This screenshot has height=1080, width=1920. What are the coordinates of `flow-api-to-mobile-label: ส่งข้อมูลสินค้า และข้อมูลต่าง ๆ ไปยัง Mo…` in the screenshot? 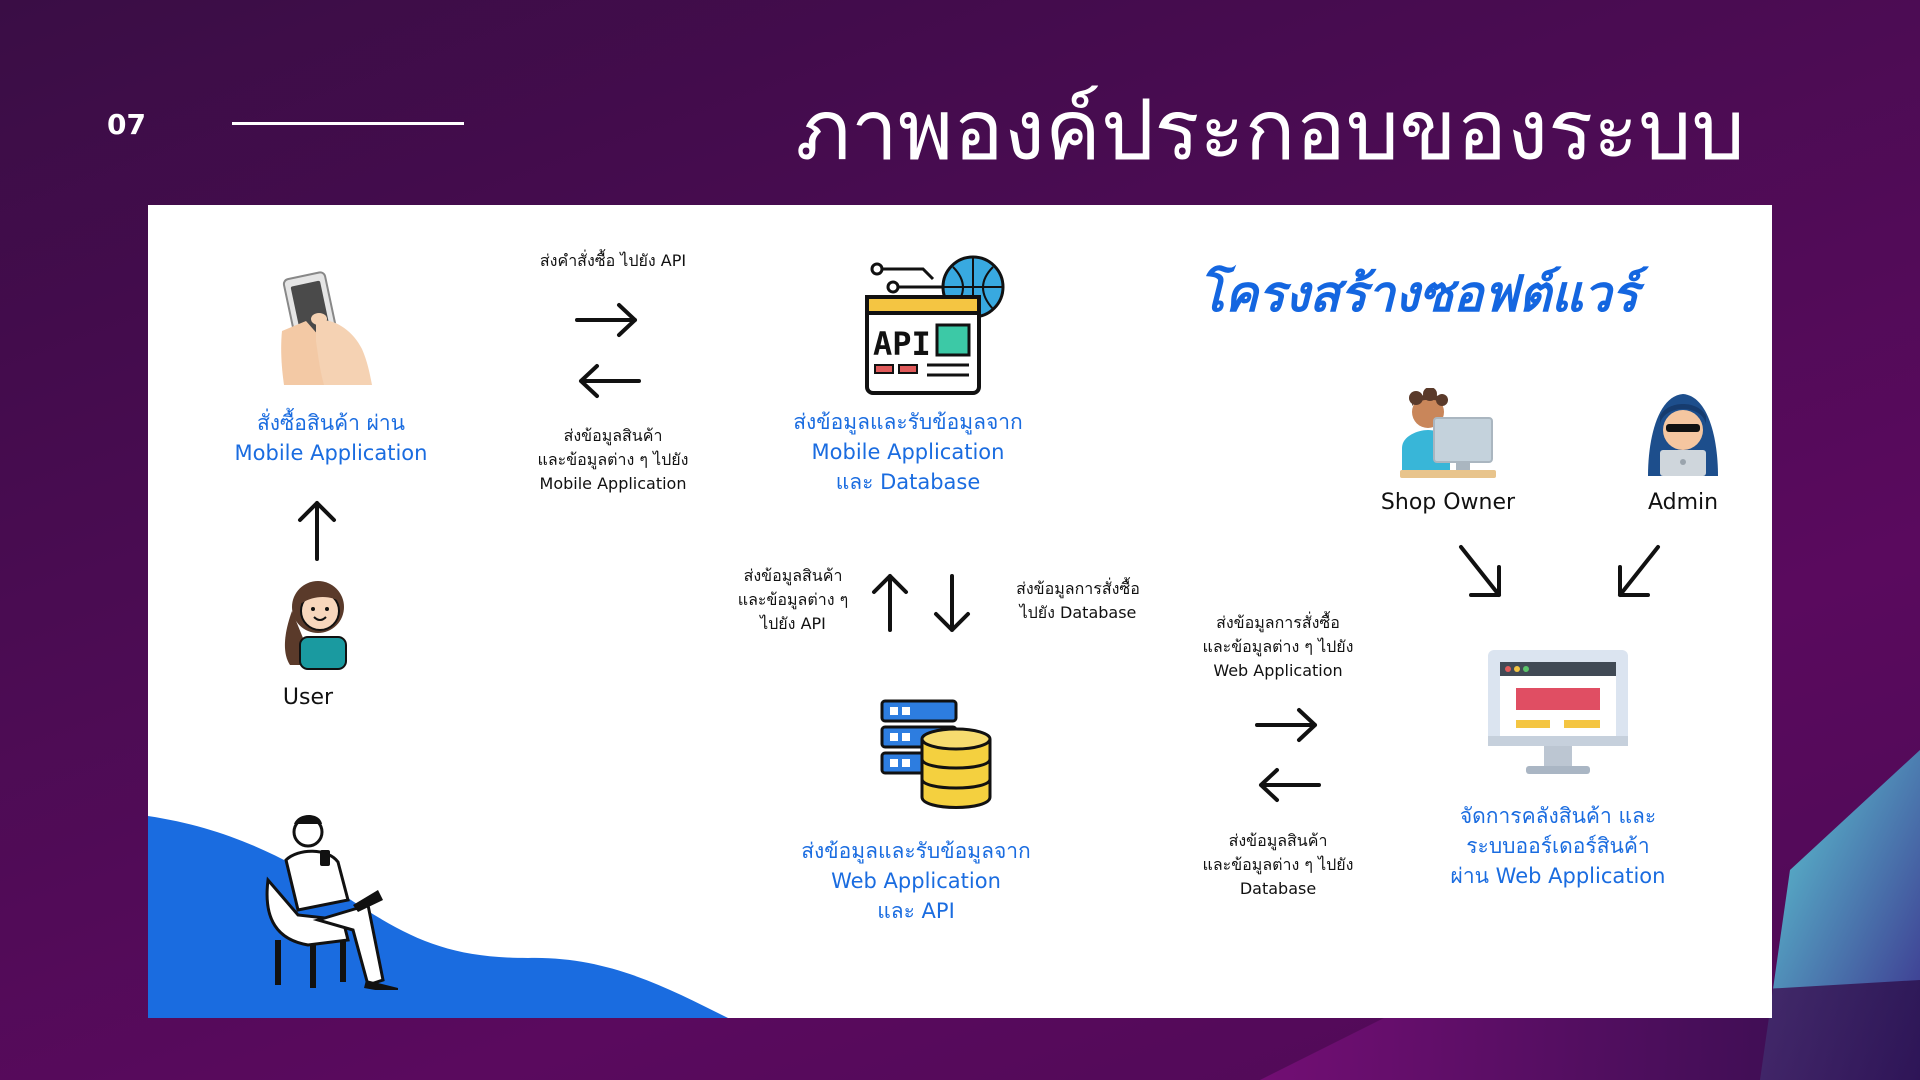 It's located at (613, 459).